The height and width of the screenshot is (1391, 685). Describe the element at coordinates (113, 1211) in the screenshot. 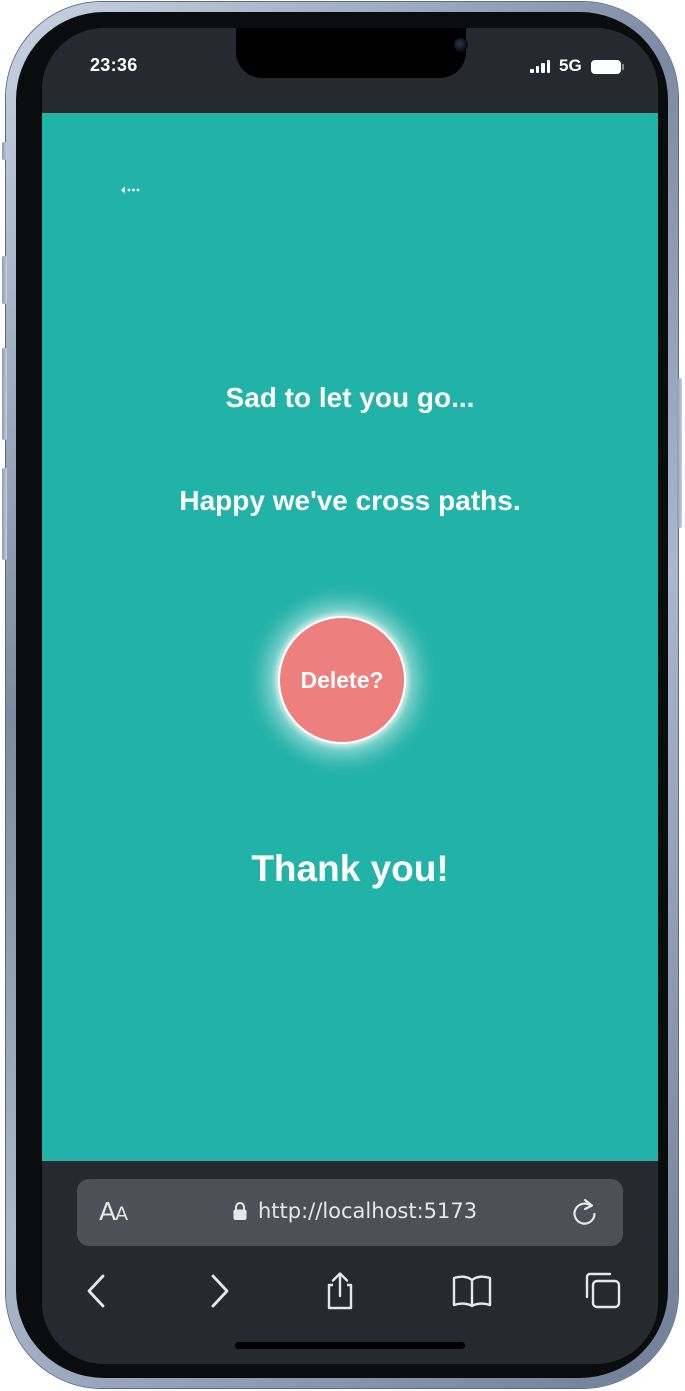

I see `text-size-button: AA` at that location.